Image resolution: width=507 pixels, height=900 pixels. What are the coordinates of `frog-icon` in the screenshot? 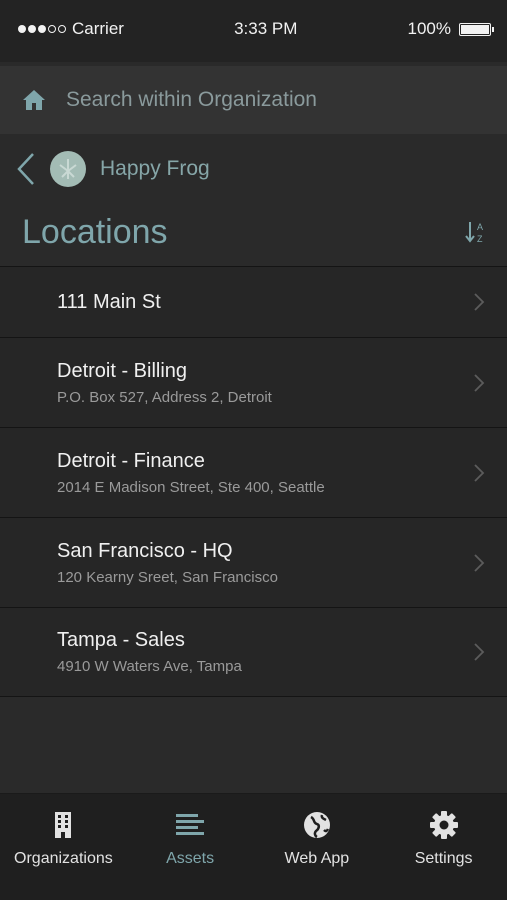 It's located at (68, 169).